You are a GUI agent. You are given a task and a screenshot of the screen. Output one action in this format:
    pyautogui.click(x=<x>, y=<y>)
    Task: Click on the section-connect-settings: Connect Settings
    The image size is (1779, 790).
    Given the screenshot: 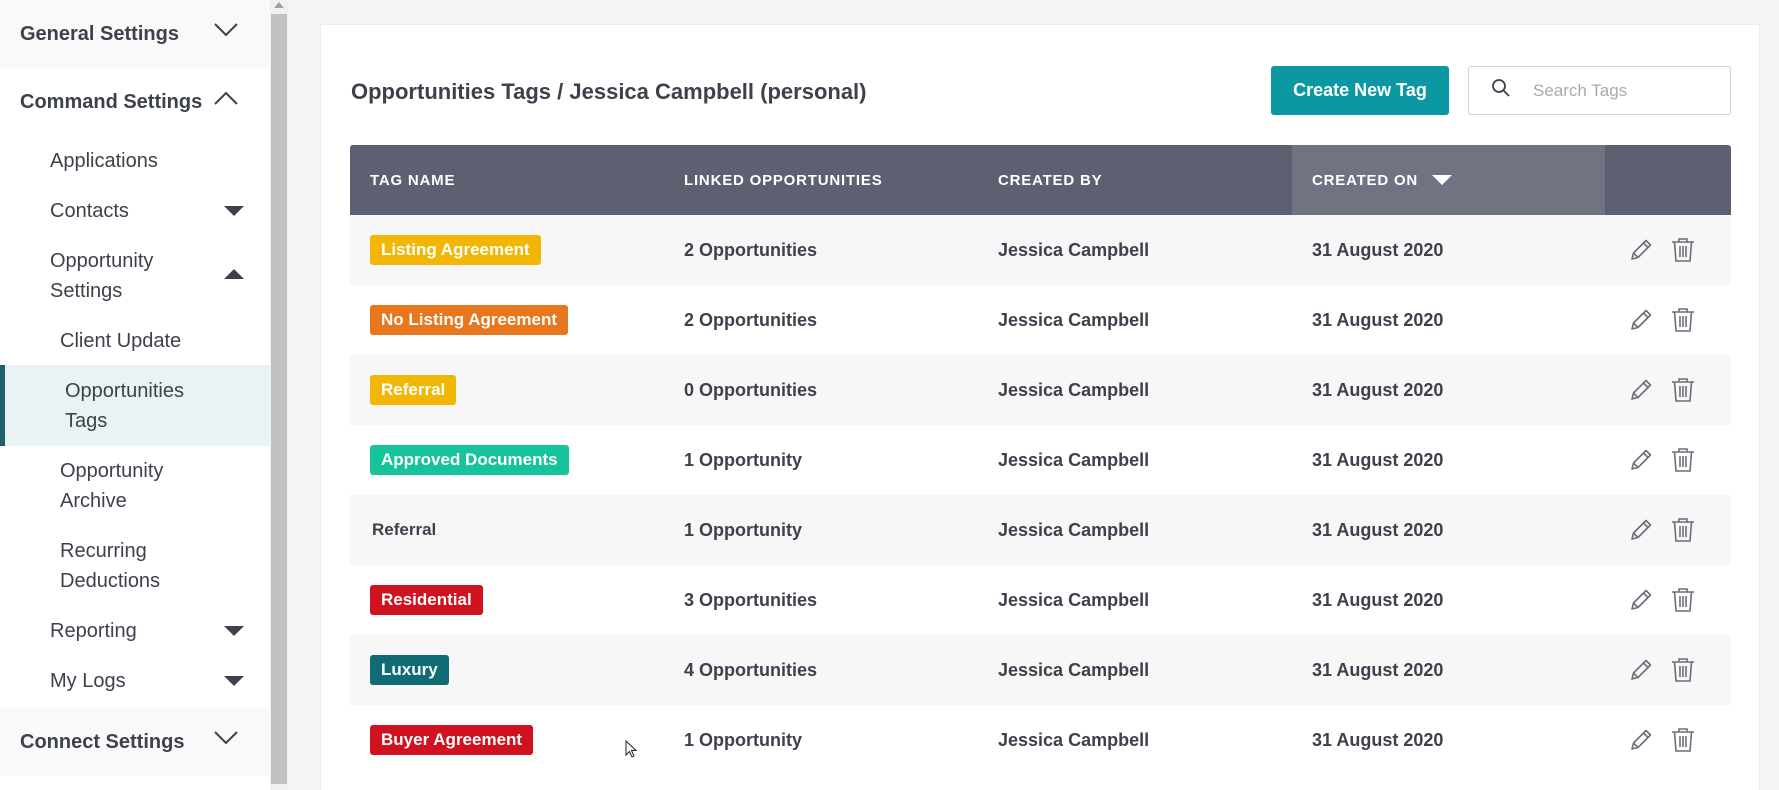 What is the action you would take?
    pyautogui.click(x=135, y=742)
    